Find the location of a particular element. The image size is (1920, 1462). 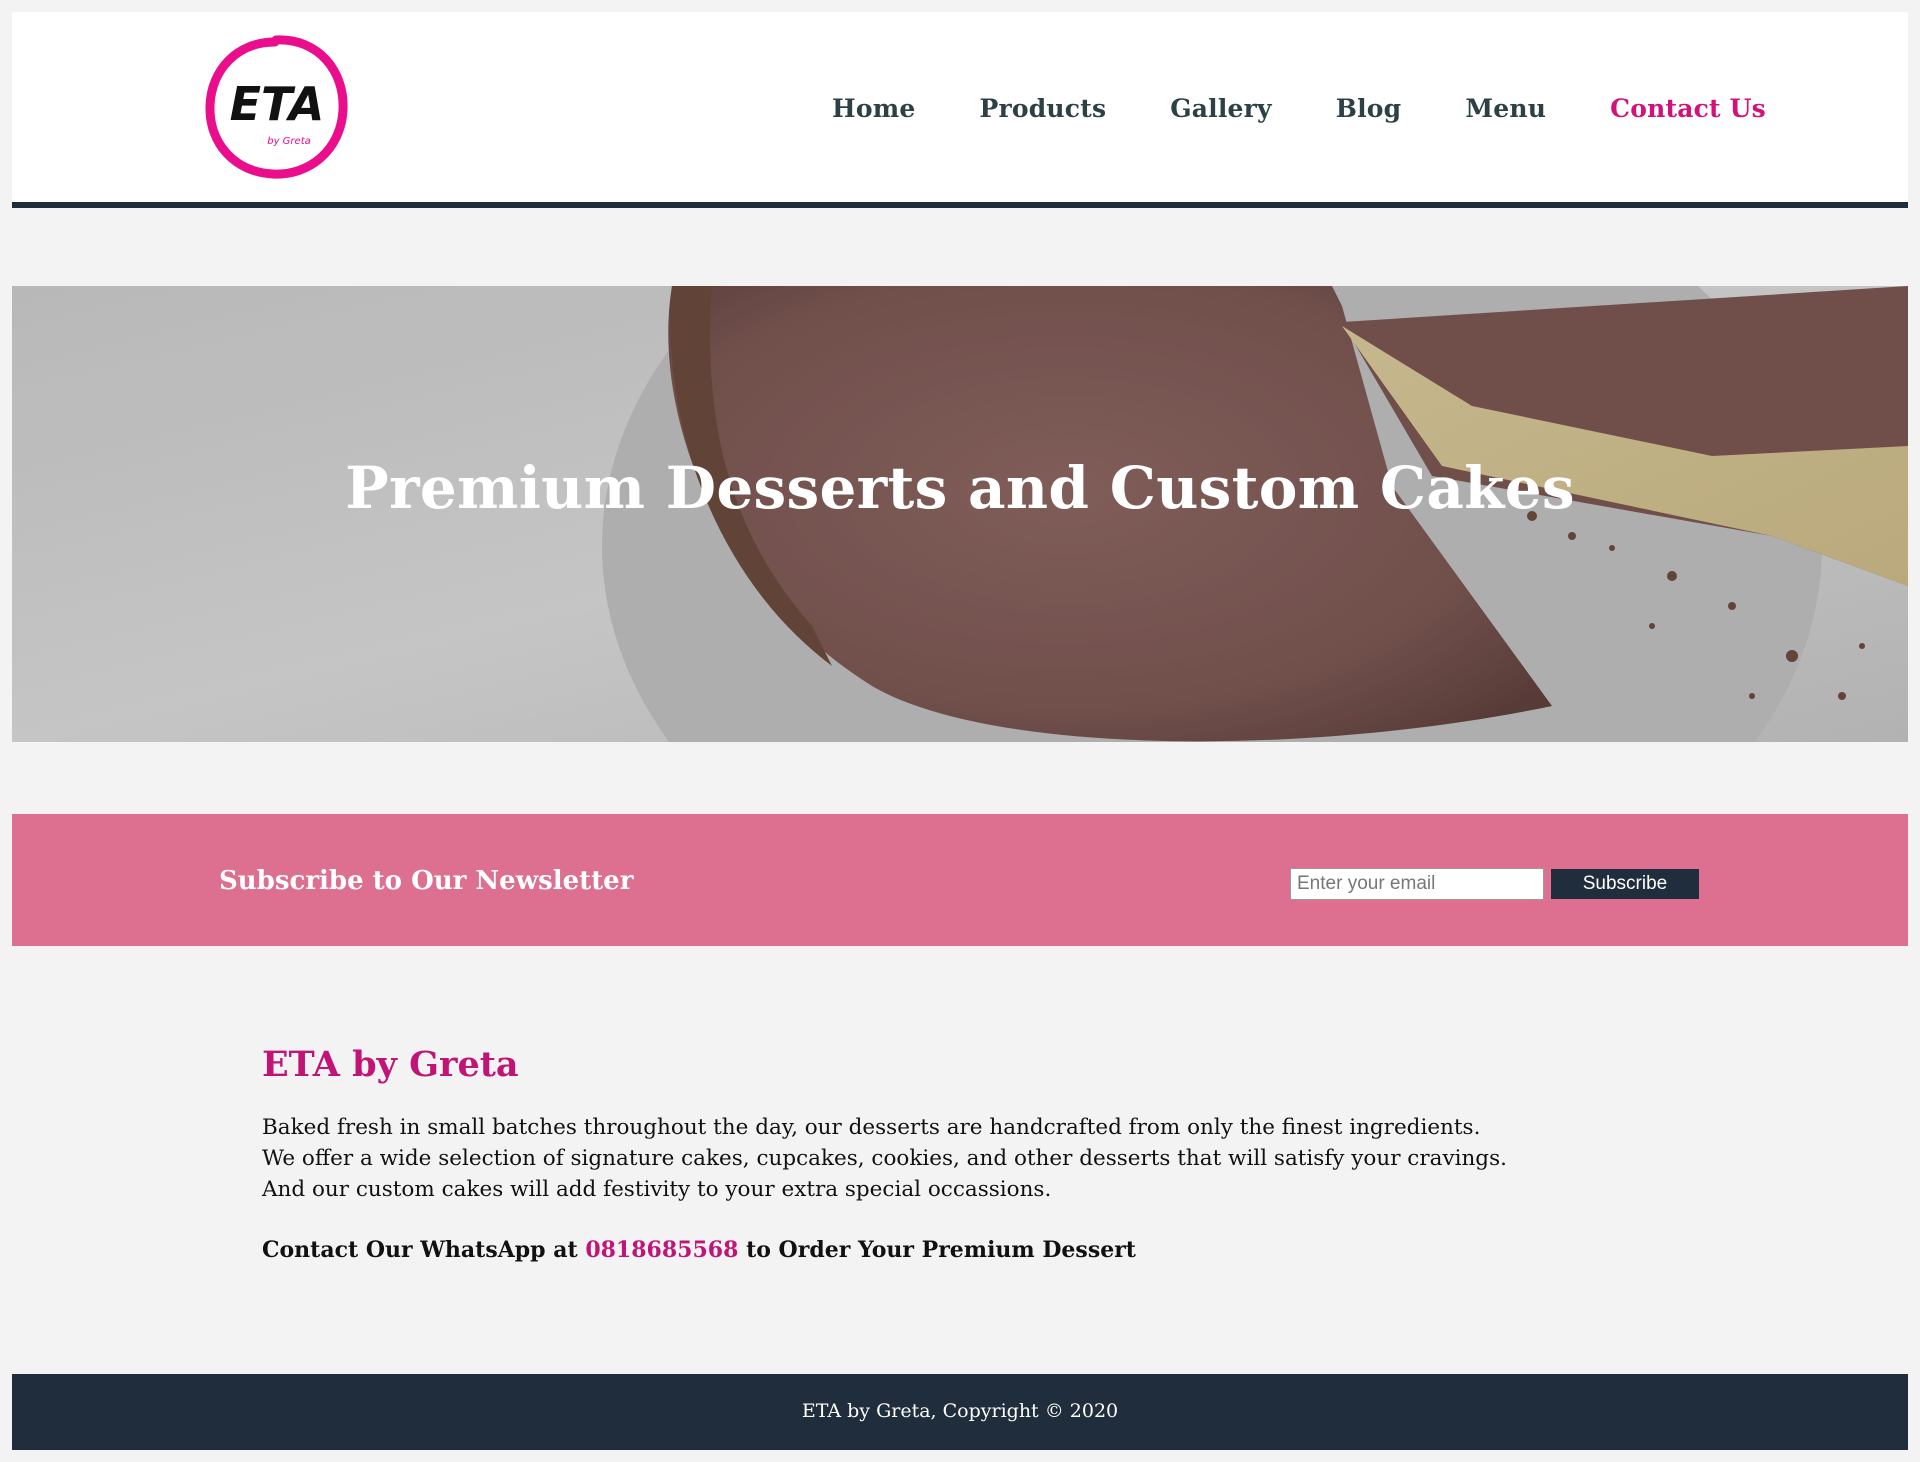

copyright-text: ETA by Greta, Copyright © 2020 is located at coordinates (960, 1411).